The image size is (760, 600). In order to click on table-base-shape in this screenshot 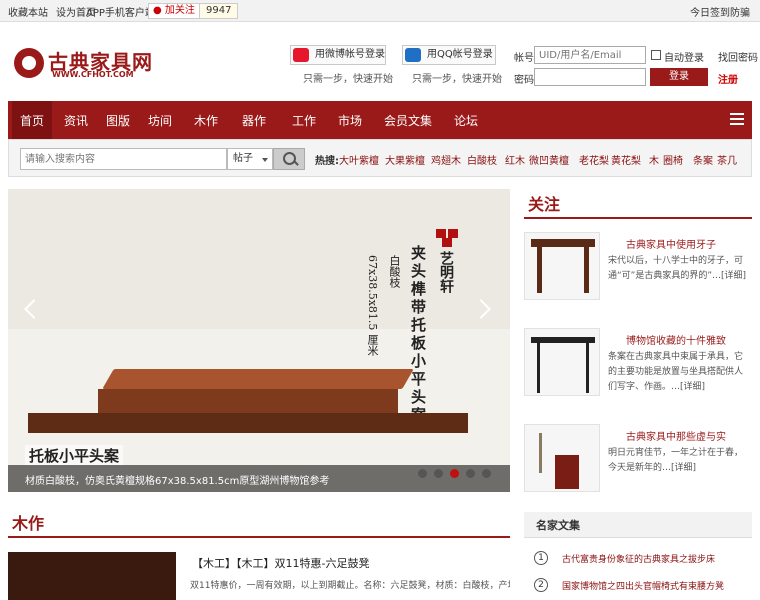, I will do `click(248, 423)`.